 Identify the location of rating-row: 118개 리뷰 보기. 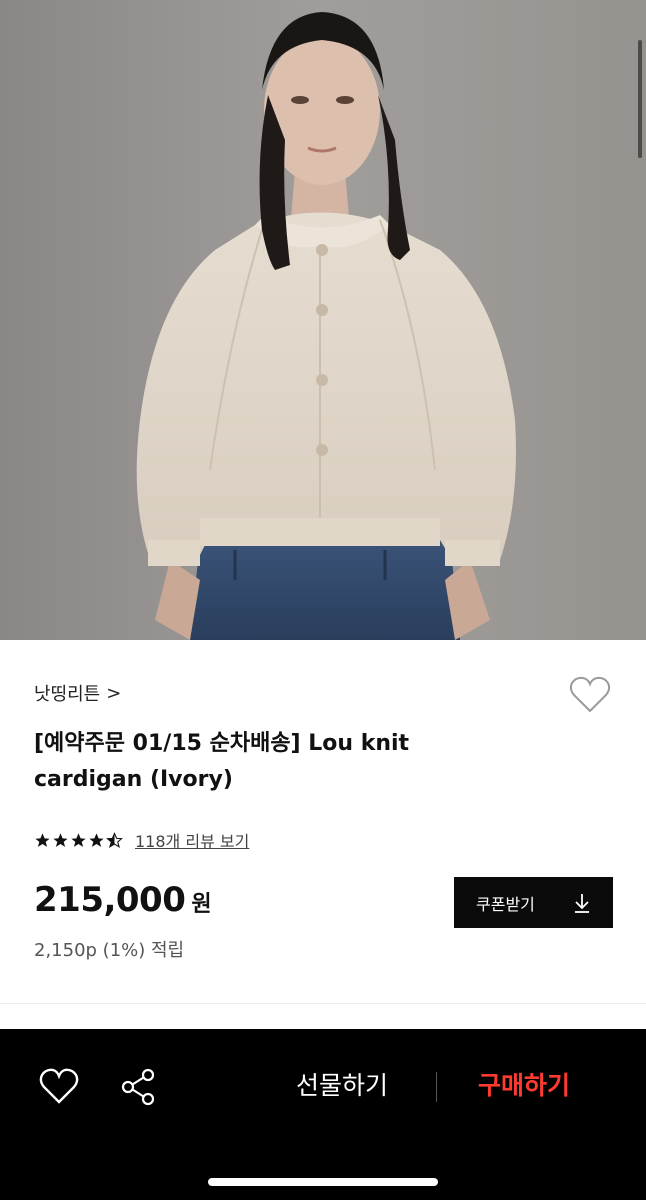
(141, 840).